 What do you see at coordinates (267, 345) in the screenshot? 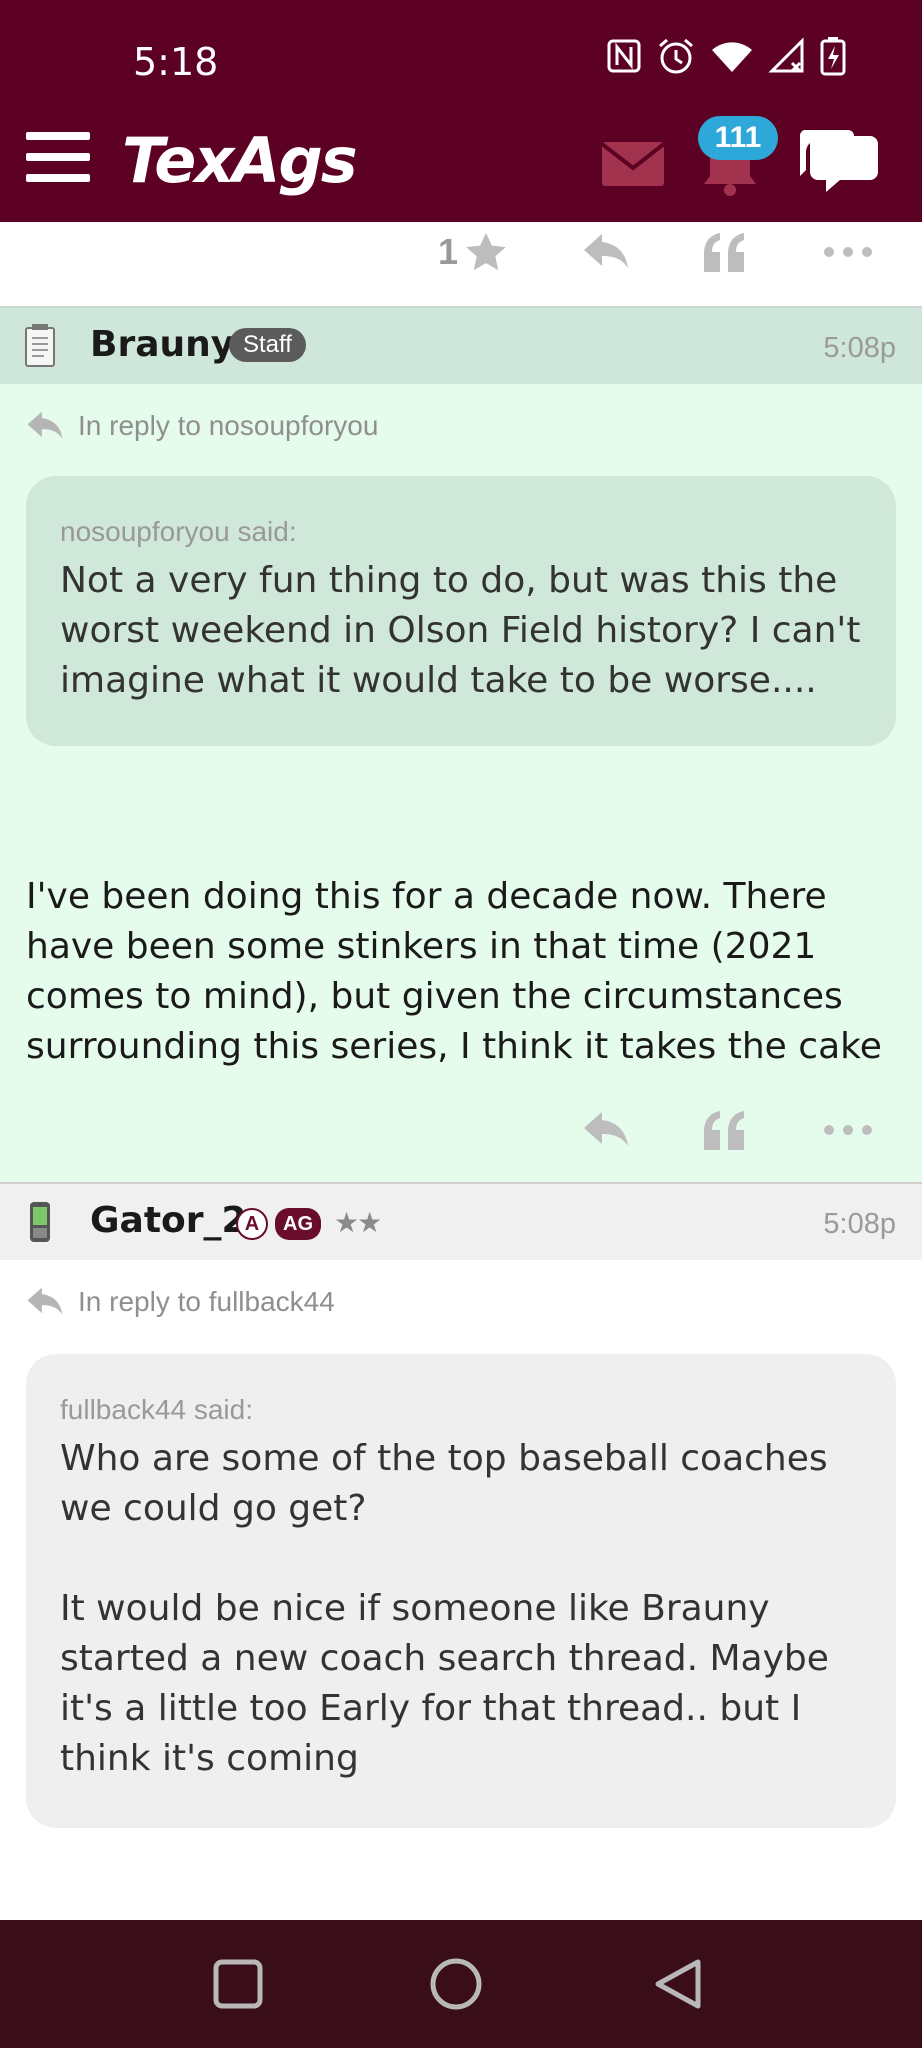
I see `staff-badge: Staff` at bounding box center [267, 345].